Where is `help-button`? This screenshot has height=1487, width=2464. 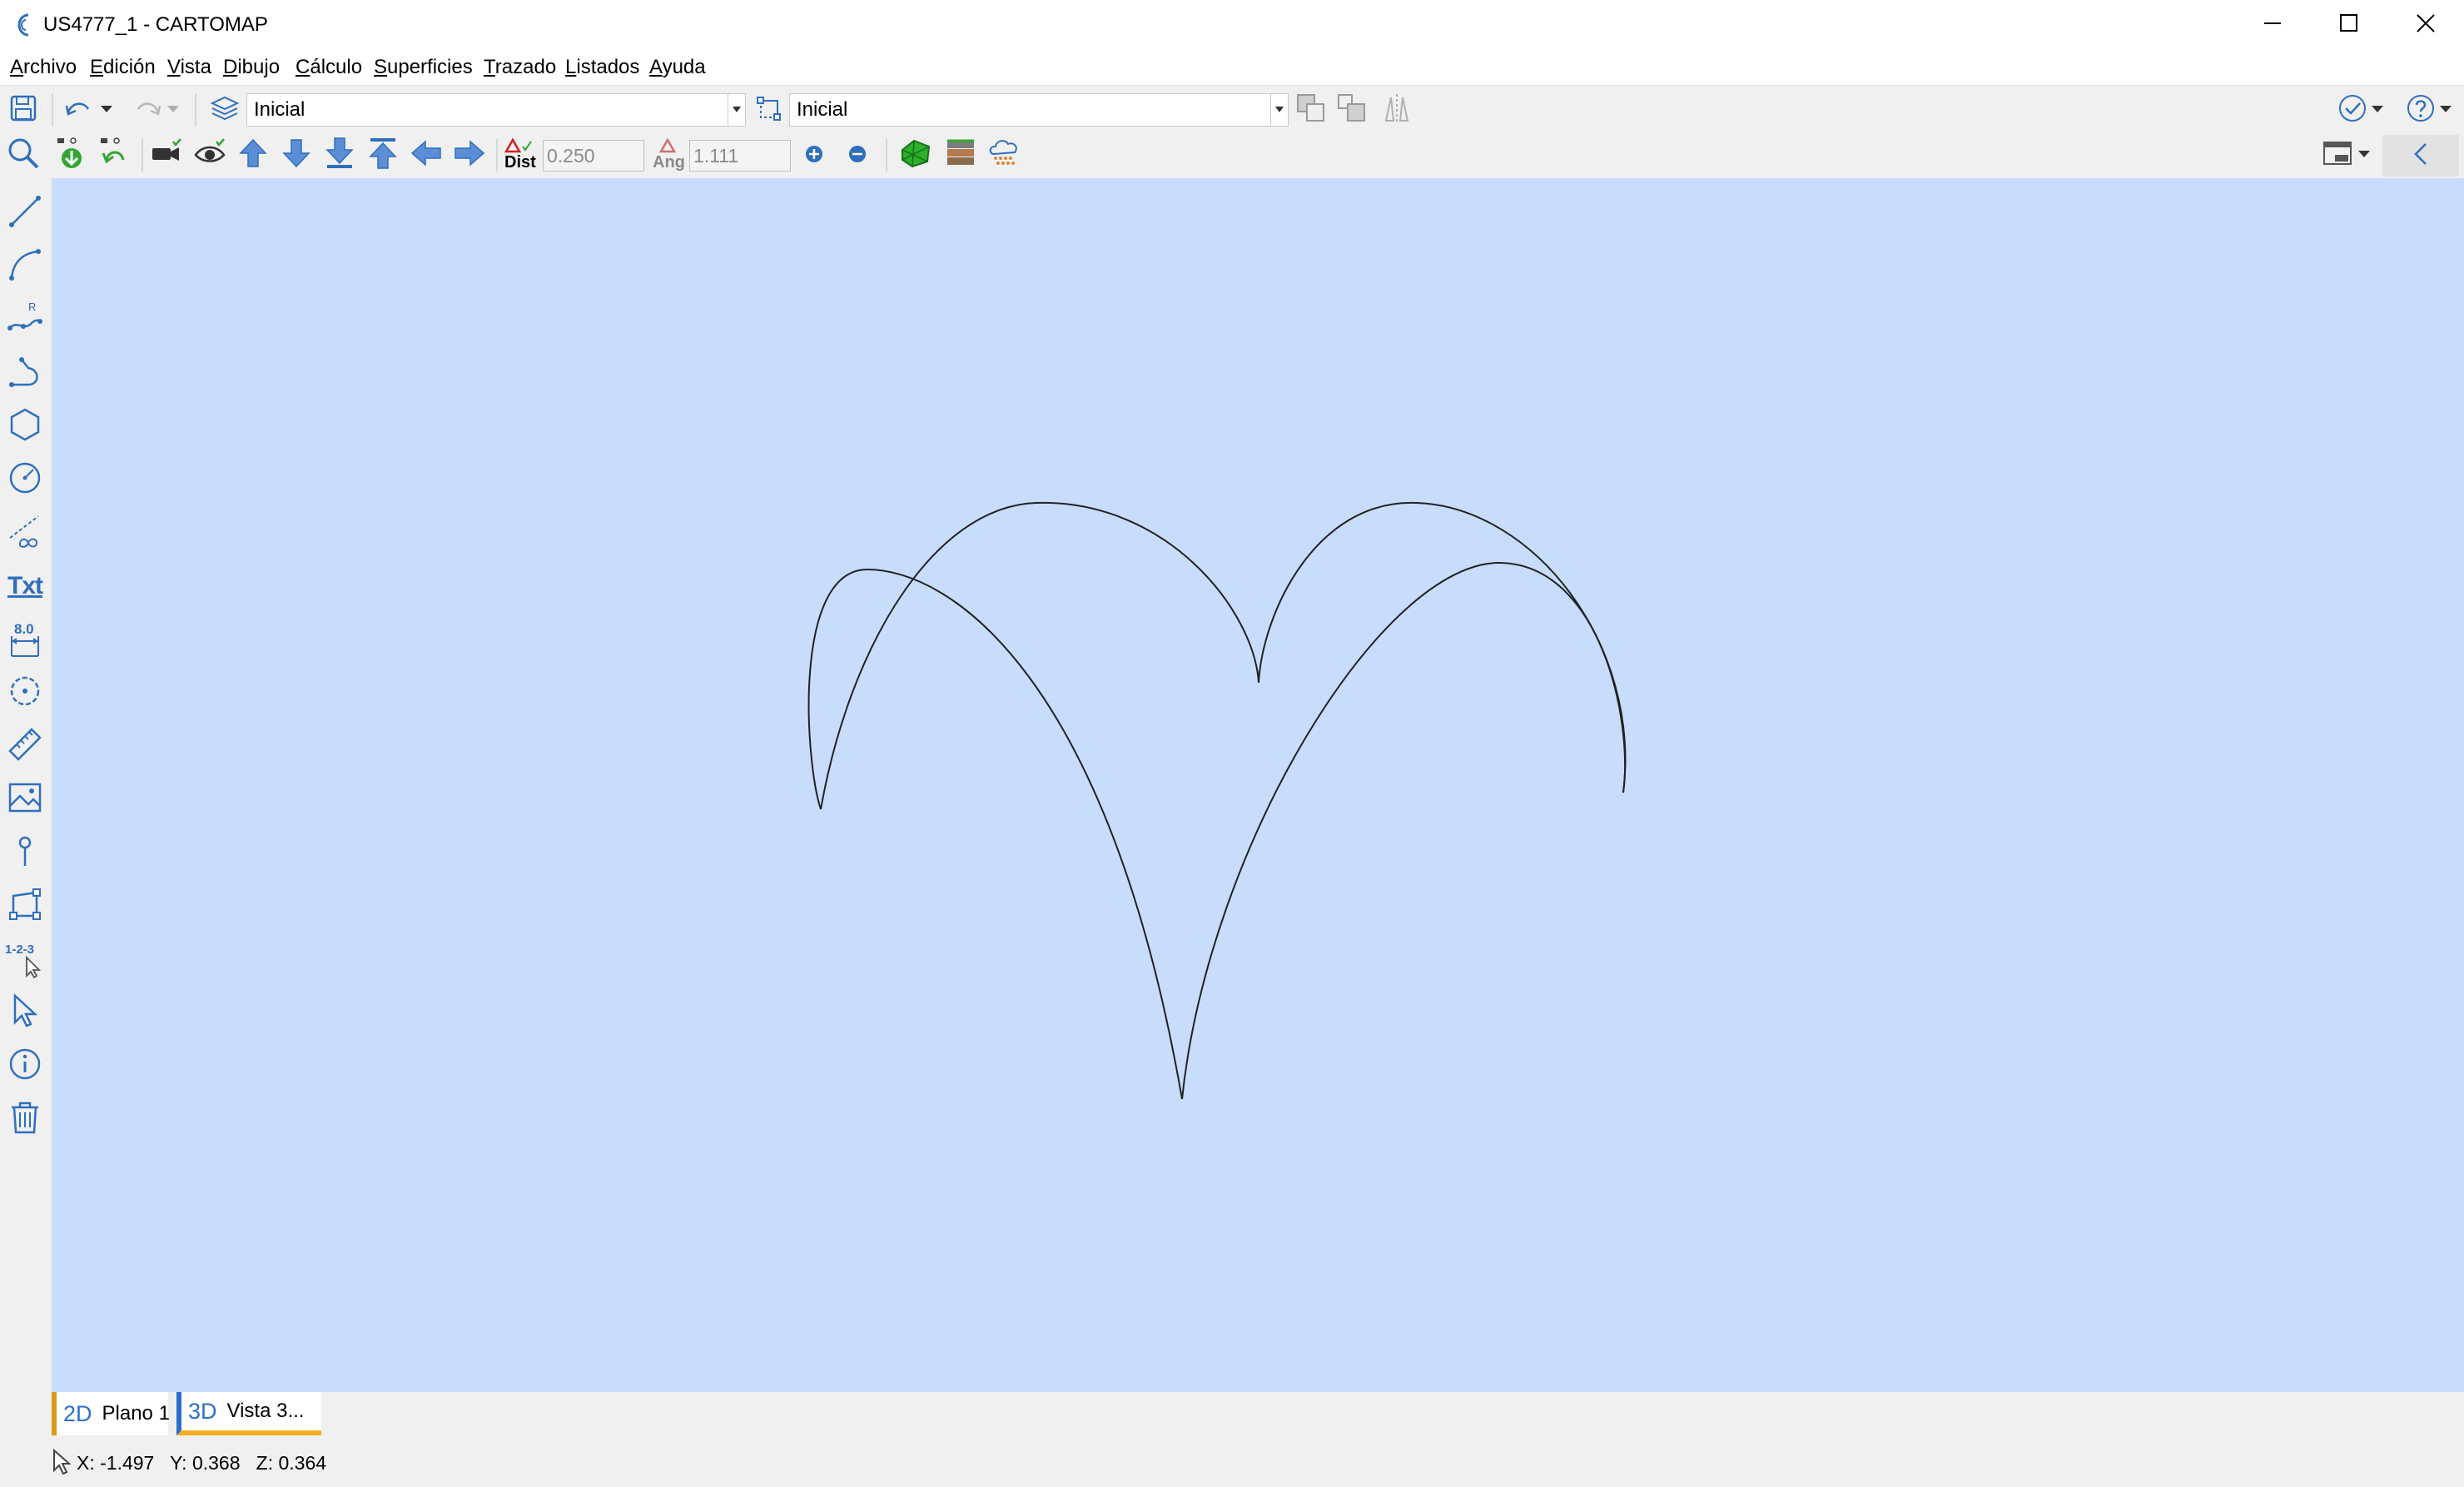
help-button is located at coordinates (2421, 110).